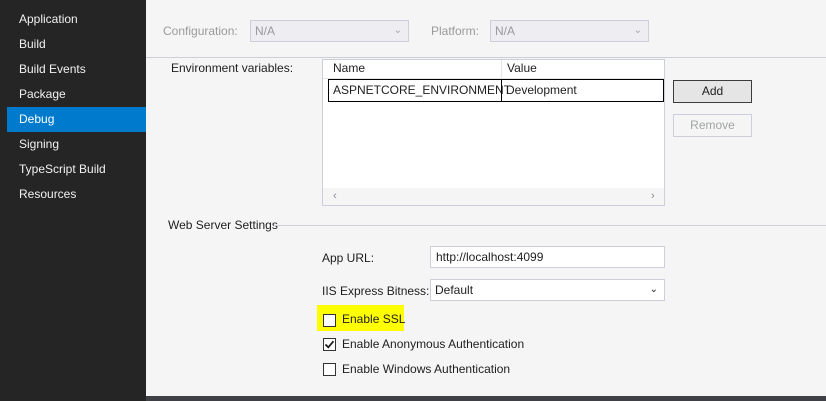 The height and width of the screenshot is (401, 826). Describe the element at coordinates (454, 290) in the screenshot. I see `bitness-value: Default` at that location.